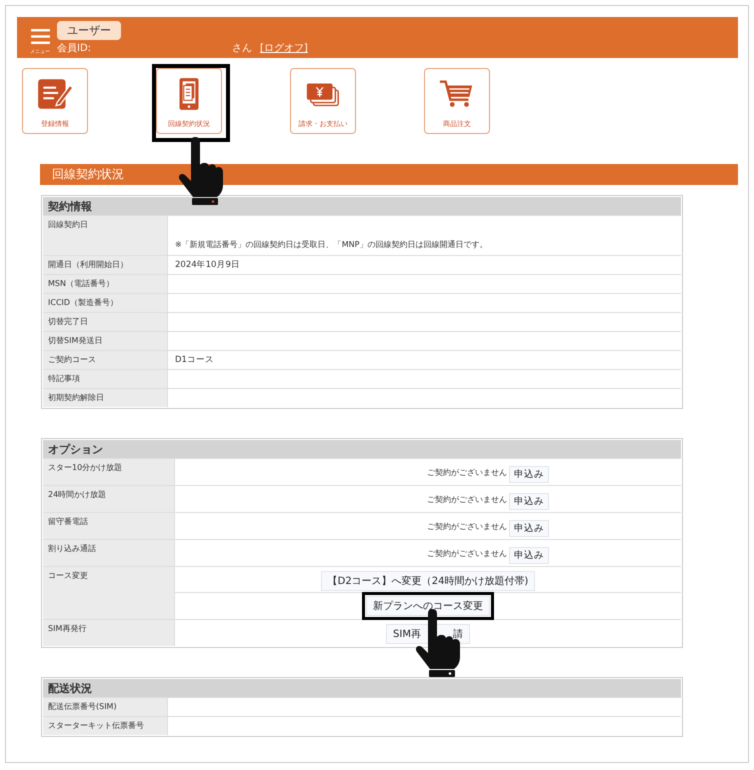 This screenshot has width=754, height=770. Describe the element at coordinates (105, 707) in the screenshot. I see `row-label: 配送伝票番号(SIM)` at that location.